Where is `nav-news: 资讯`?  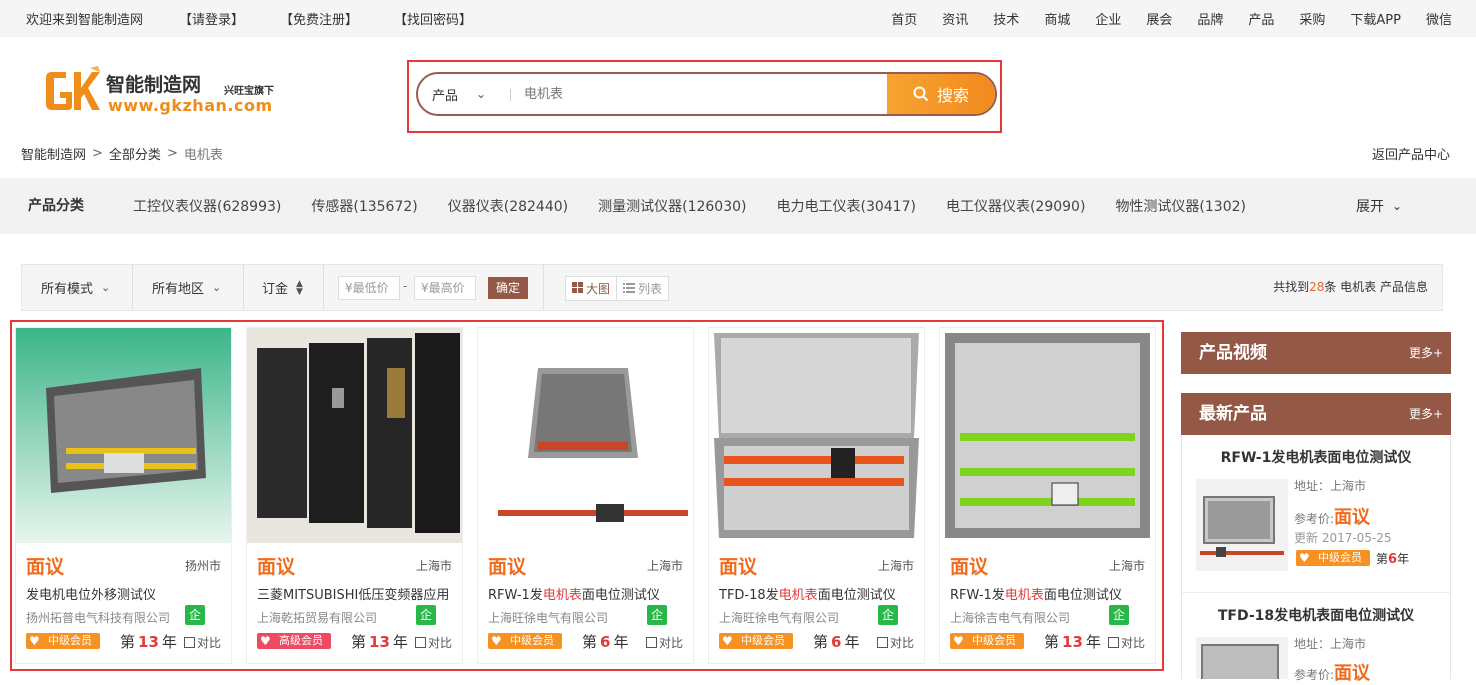 nav-news: 资讯 is located at coordinates (955, 18).